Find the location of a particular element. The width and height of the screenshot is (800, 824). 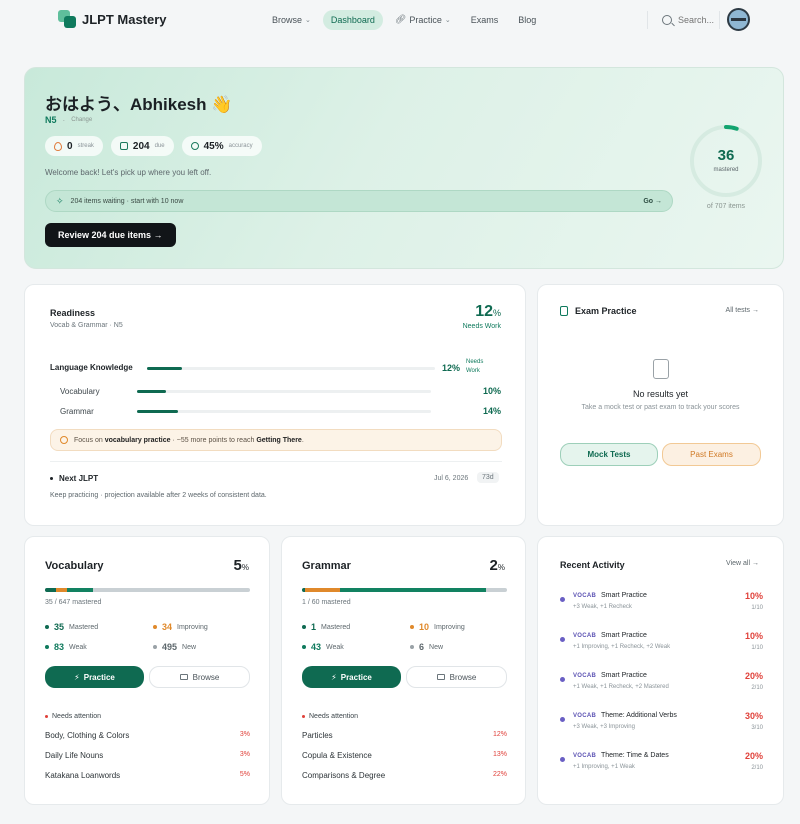

search-box is located at coordinates (687, 20).